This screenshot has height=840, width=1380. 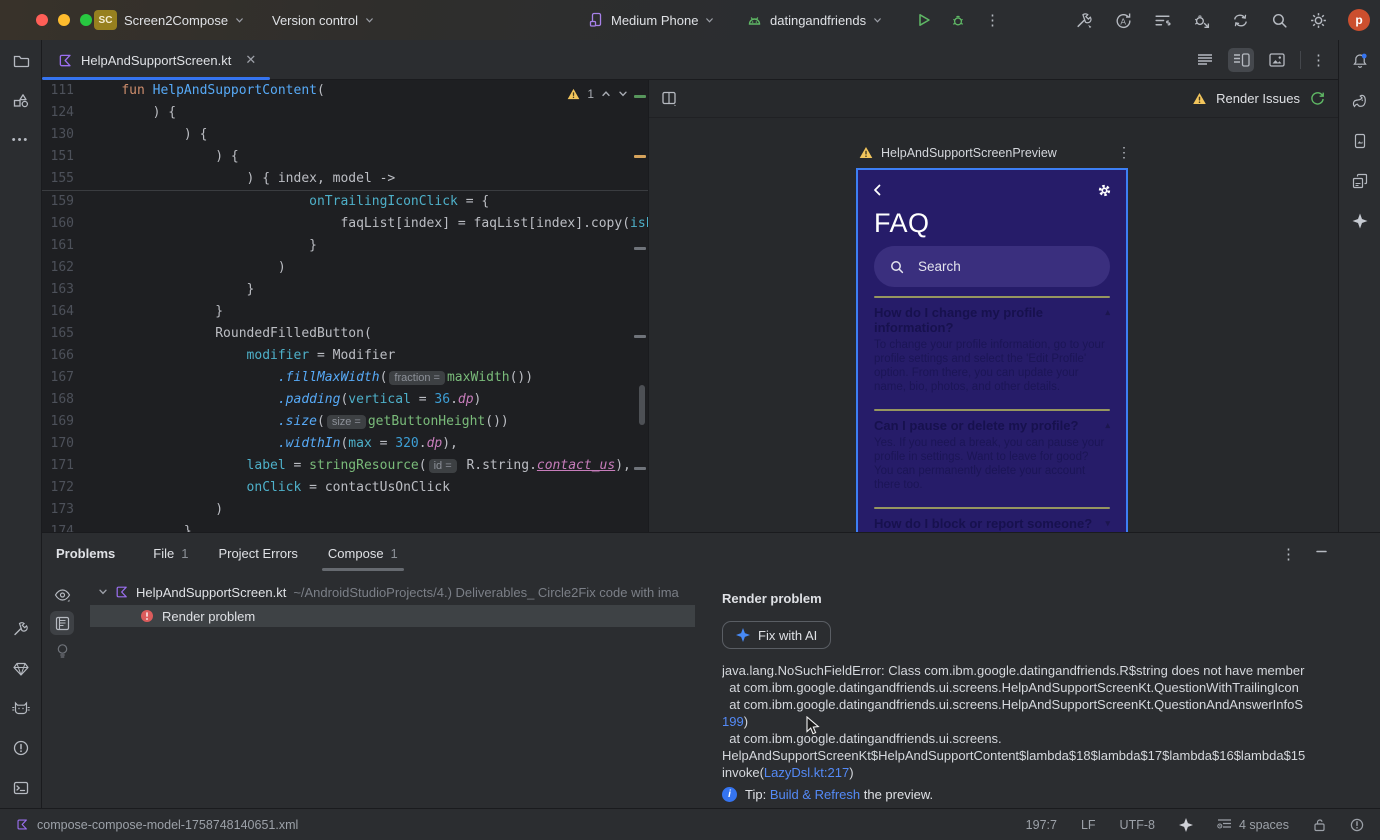 I want to click on code-view-icon, so click(x=1205, y=60).